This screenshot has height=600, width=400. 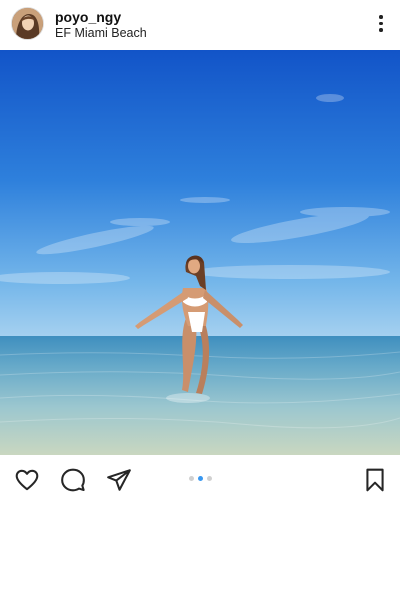 What do you see at coordinates (375, 480) in the screenshot?
I see `bookmark-icon` at bounding box center [375, 480].